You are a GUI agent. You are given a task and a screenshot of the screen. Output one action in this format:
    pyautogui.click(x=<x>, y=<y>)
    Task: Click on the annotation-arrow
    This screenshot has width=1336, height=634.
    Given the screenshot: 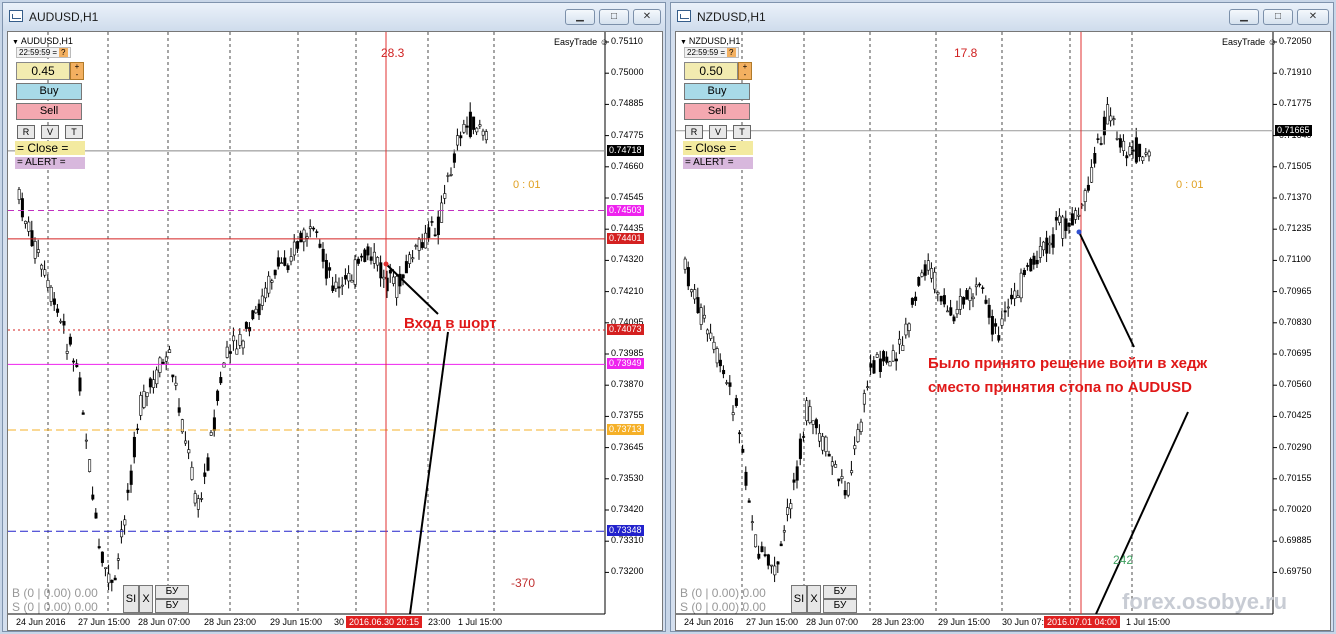 What is the action you would take?
    pyautogui.click(x=429, y=473)
    